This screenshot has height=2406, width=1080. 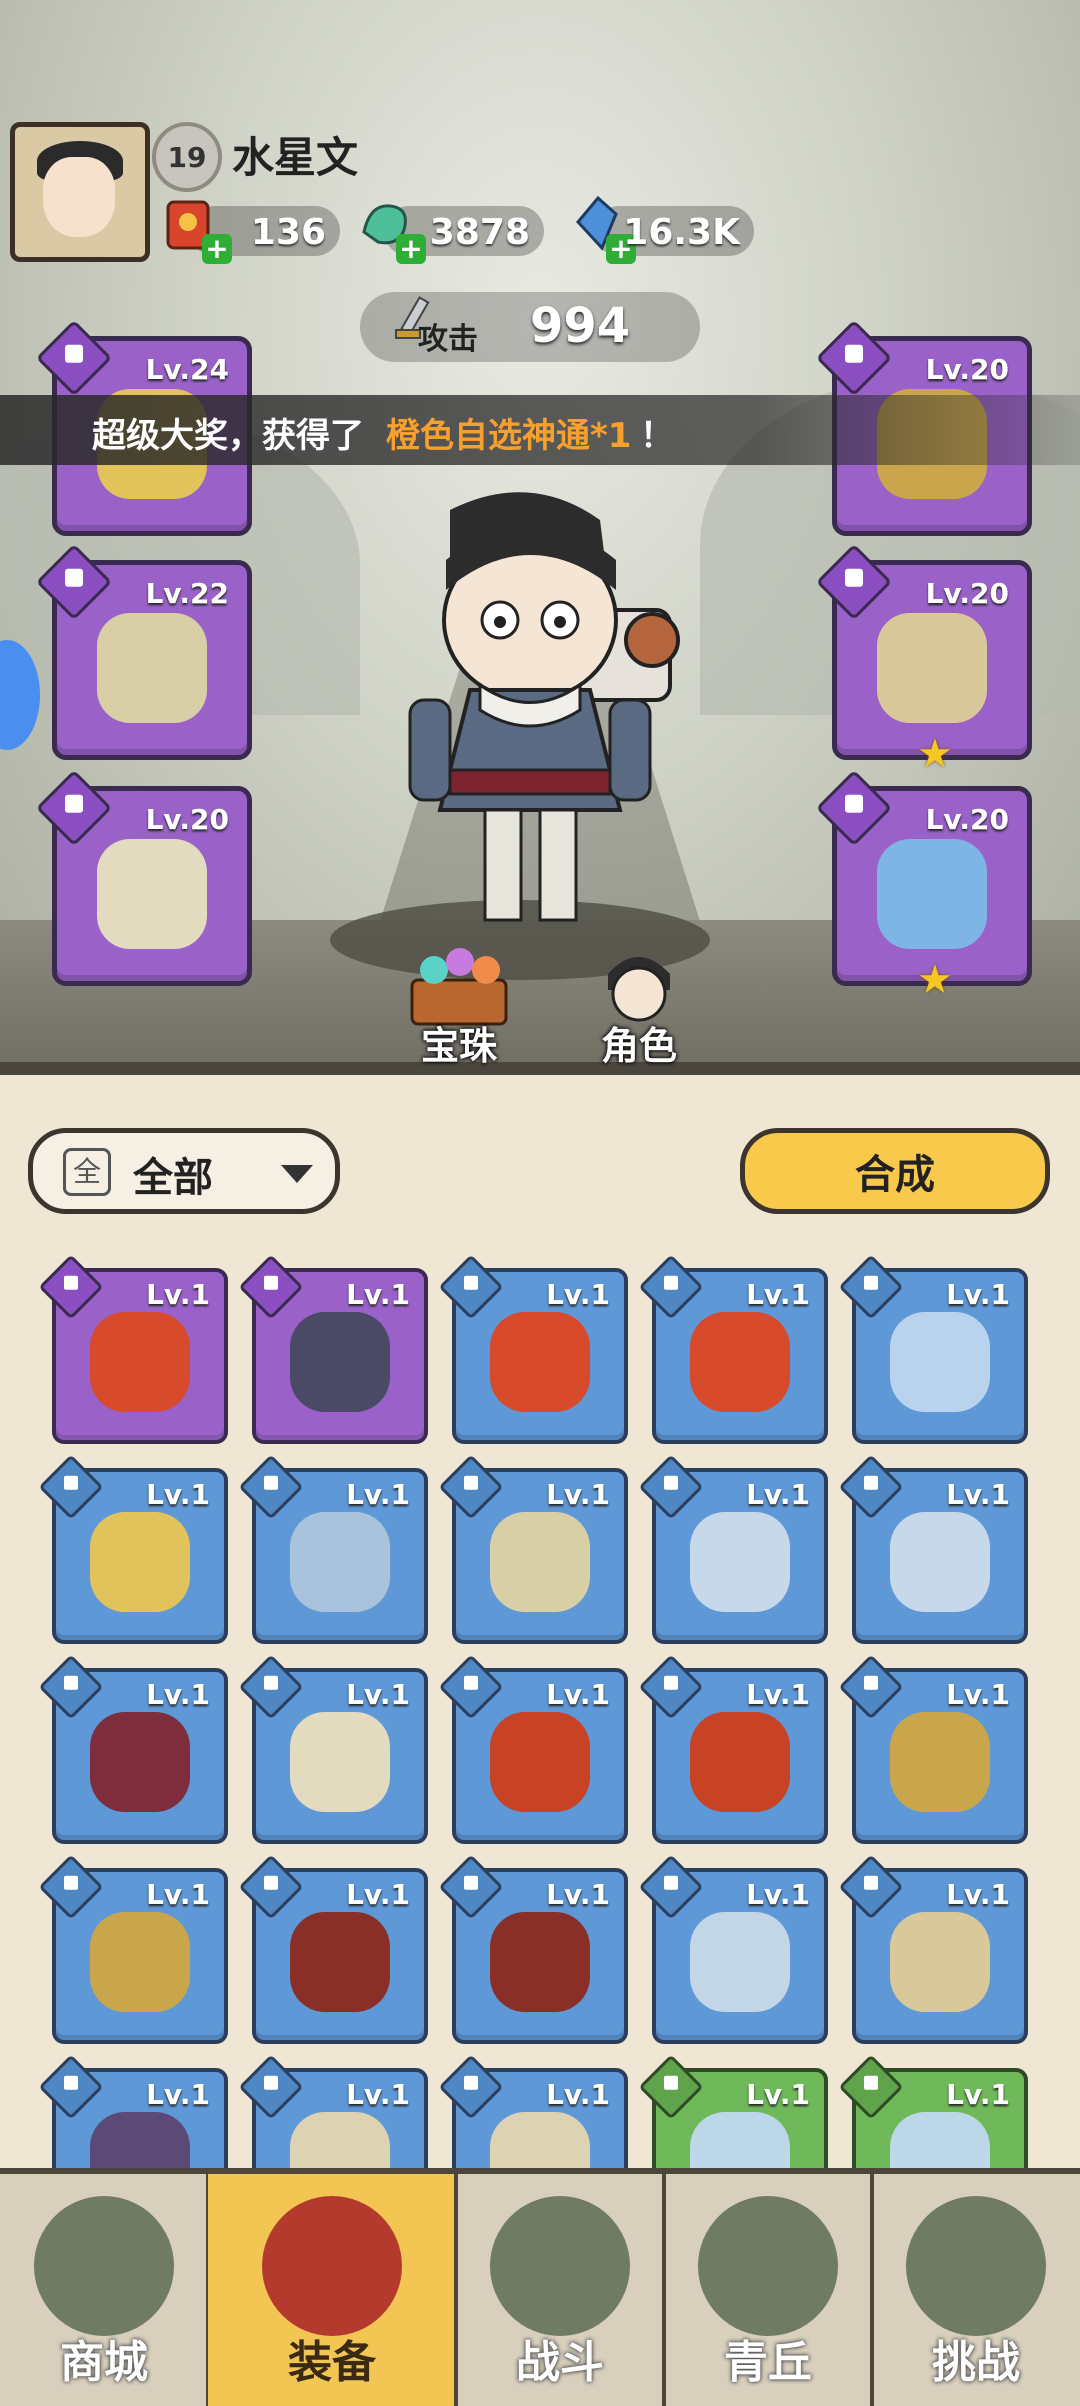 I want to click on star-icon: ★, so click(x=935, y=754).